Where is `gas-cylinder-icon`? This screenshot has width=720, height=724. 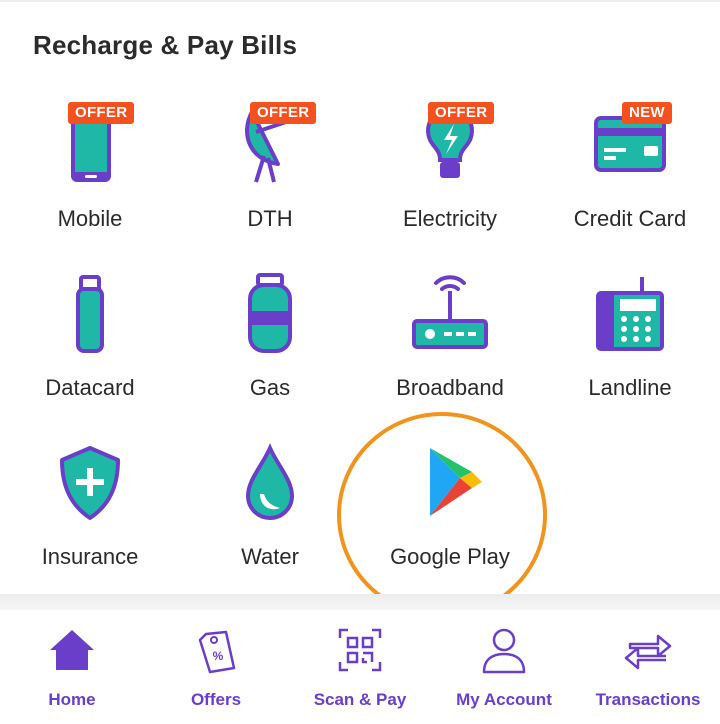
gas-cylinder-icon is located at coordinates (270, 313).